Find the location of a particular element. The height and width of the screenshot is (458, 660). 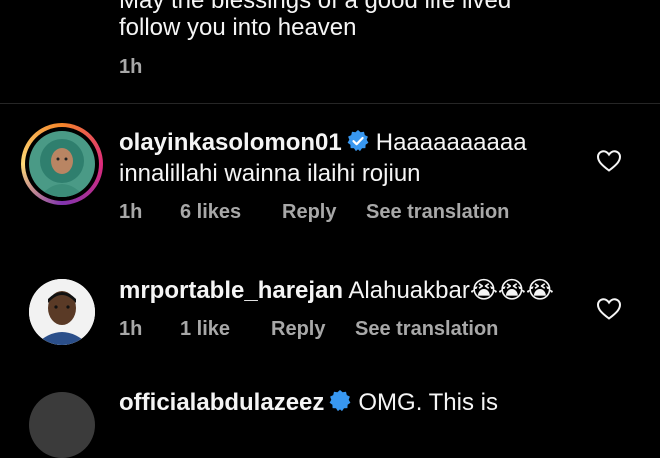

comment-first-line: officialabdulazeez OMG. This is is located at coordinates (308, 403).